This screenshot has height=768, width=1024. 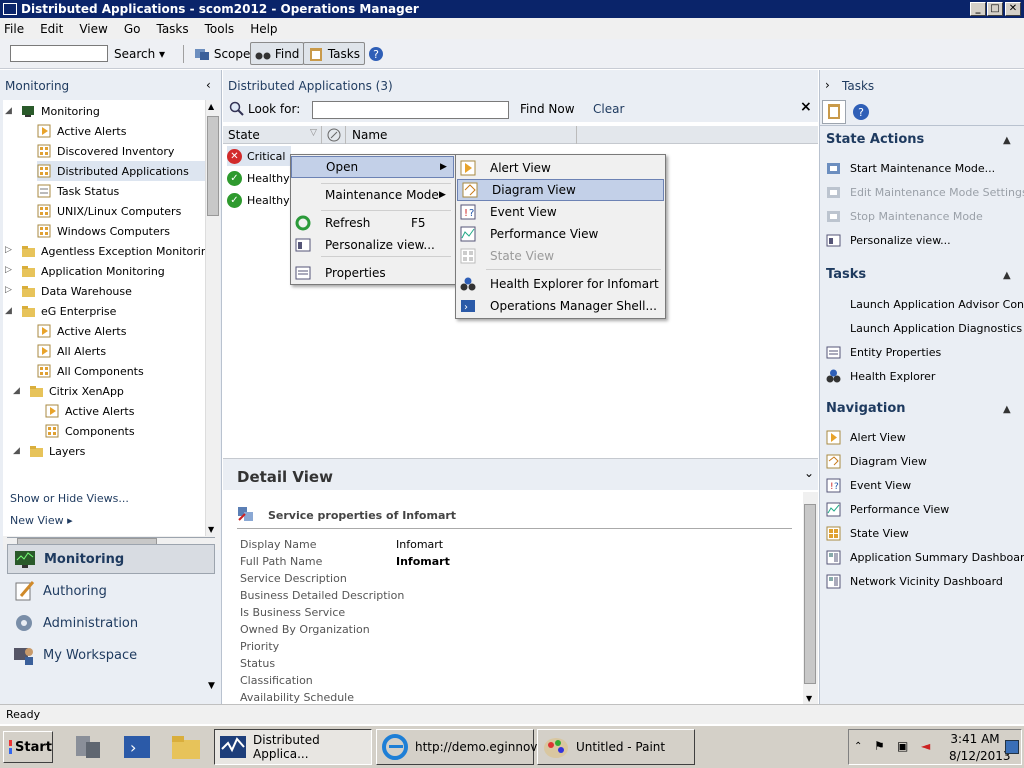 I want to click on tree-item-eg-all-components: All Components, so click(x=90, y=371).